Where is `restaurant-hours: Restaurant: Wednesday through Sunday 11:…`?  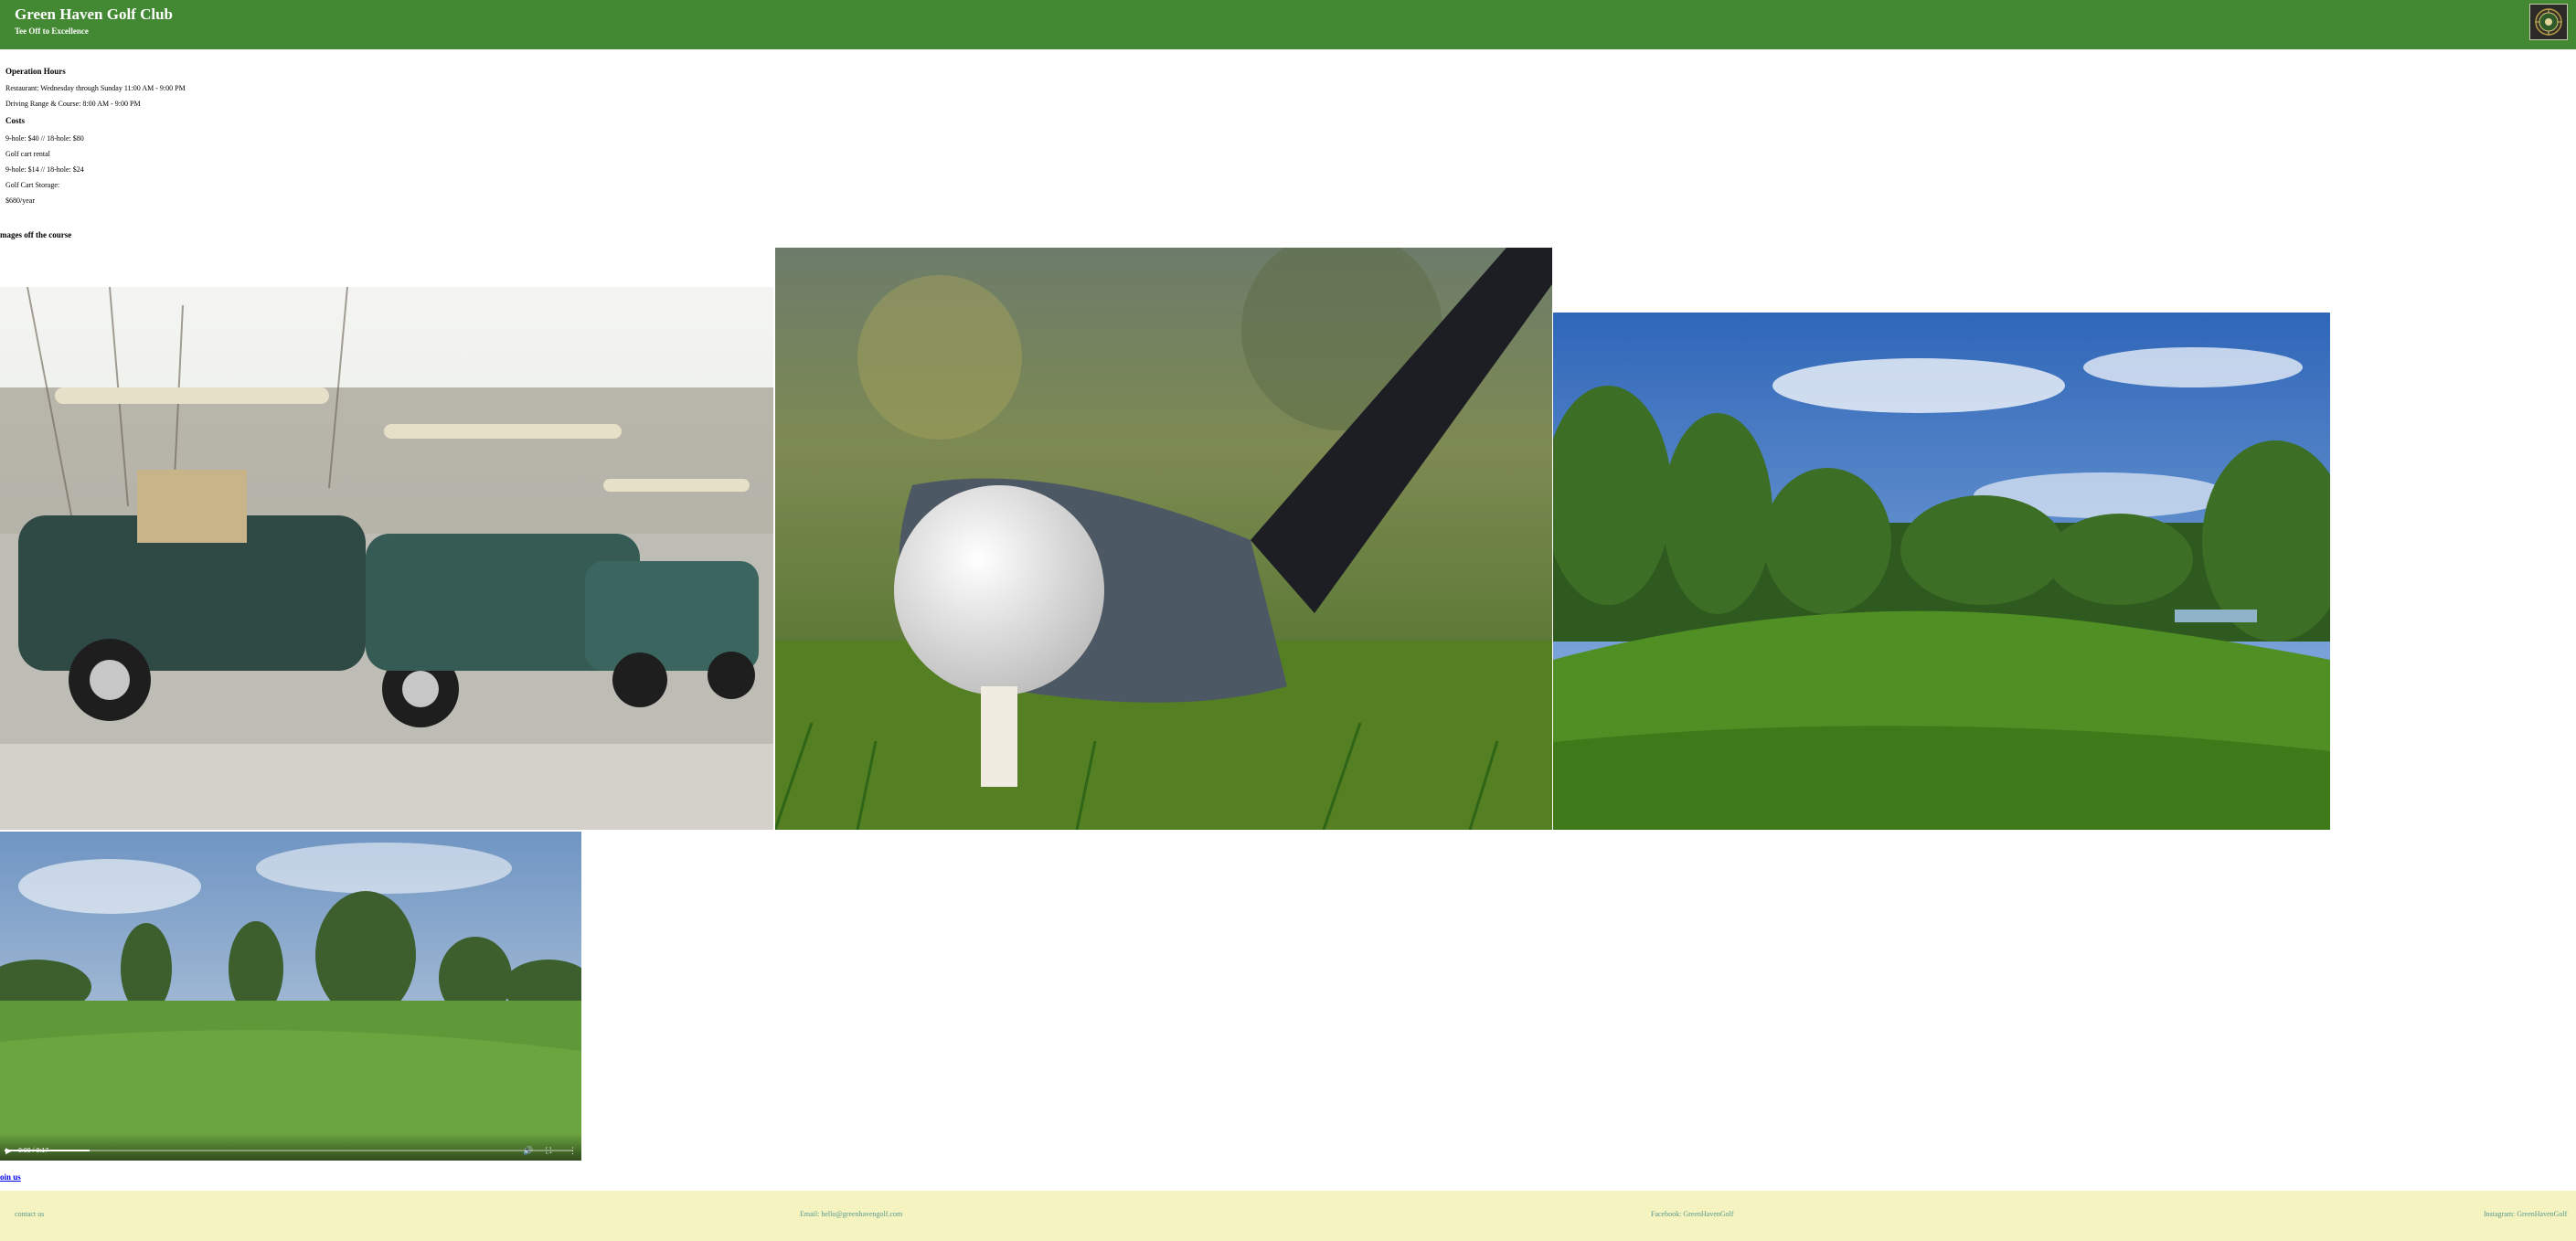 restaurant-hours: Restaurant: Wednesday through Sunday 11:… is located at coordinates (95, 88).